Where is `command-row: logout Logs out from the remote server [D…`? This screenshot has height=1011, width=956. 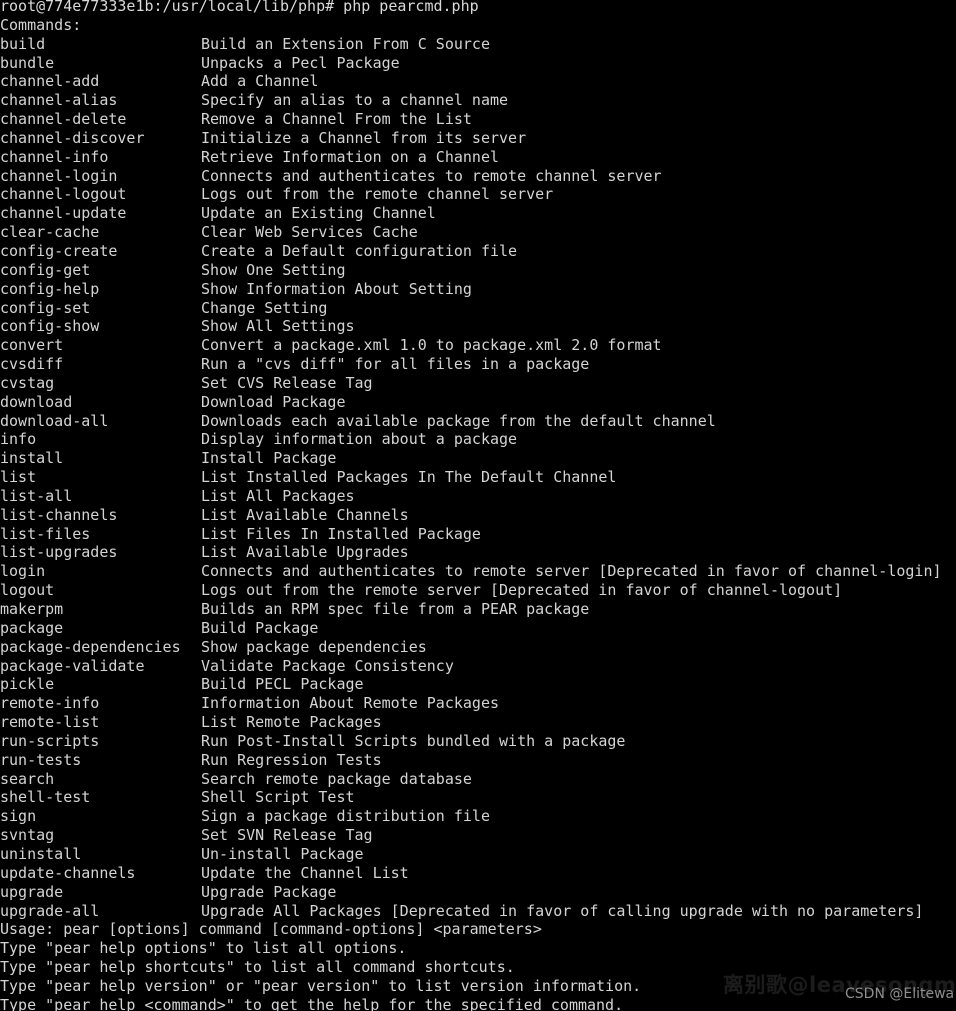
command-row: logout Logs out from the remote server [D… is located at coordinates (478, 590).